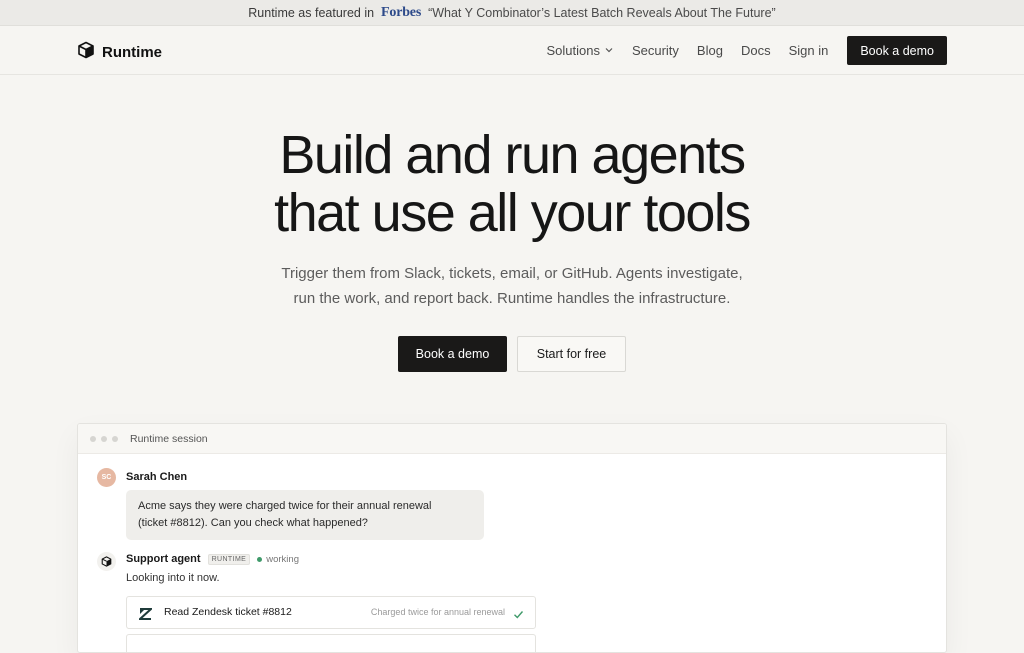 The width and height of the screenshot is (1024, 653). What do you see at coordinates (518, 616) in the screenshot?
I see `check-icon` at bounding box center [518, 616].